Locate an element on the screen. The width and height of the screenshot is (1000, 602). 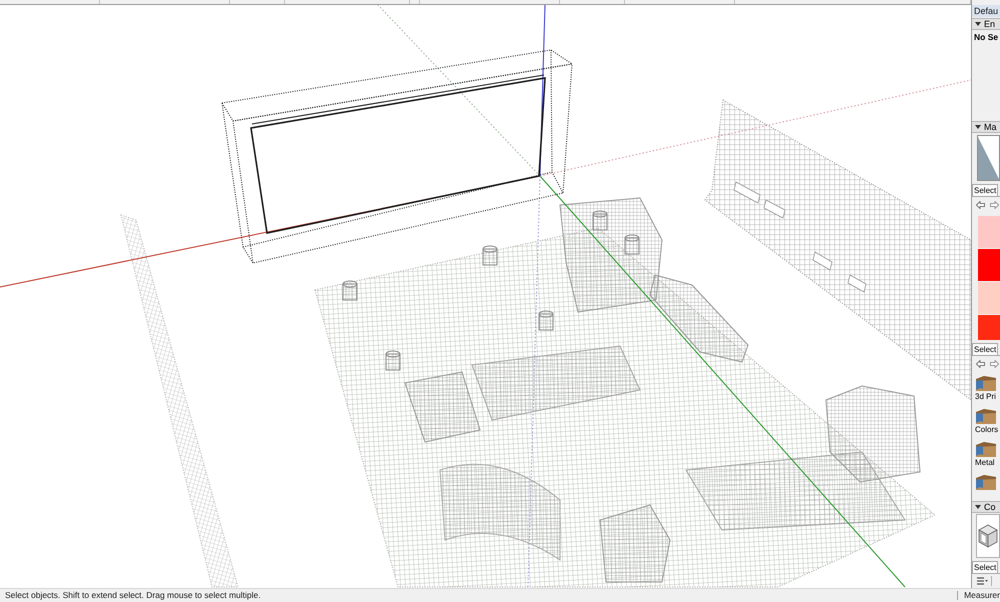
status-hint: Select objects. Shift to extend select. Drag mouse to select multiple. is located at coordinates (132, 595).